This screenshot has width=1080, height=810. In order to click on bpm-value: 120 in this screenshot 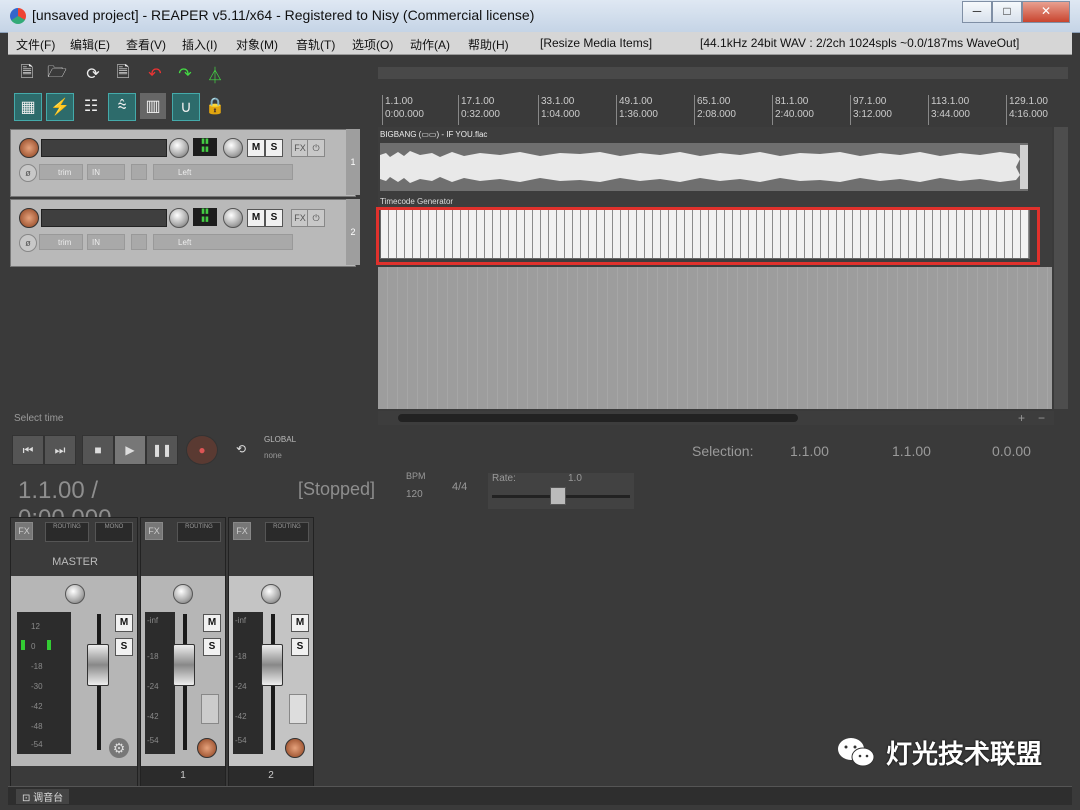, I will do `click(414, 494)`.